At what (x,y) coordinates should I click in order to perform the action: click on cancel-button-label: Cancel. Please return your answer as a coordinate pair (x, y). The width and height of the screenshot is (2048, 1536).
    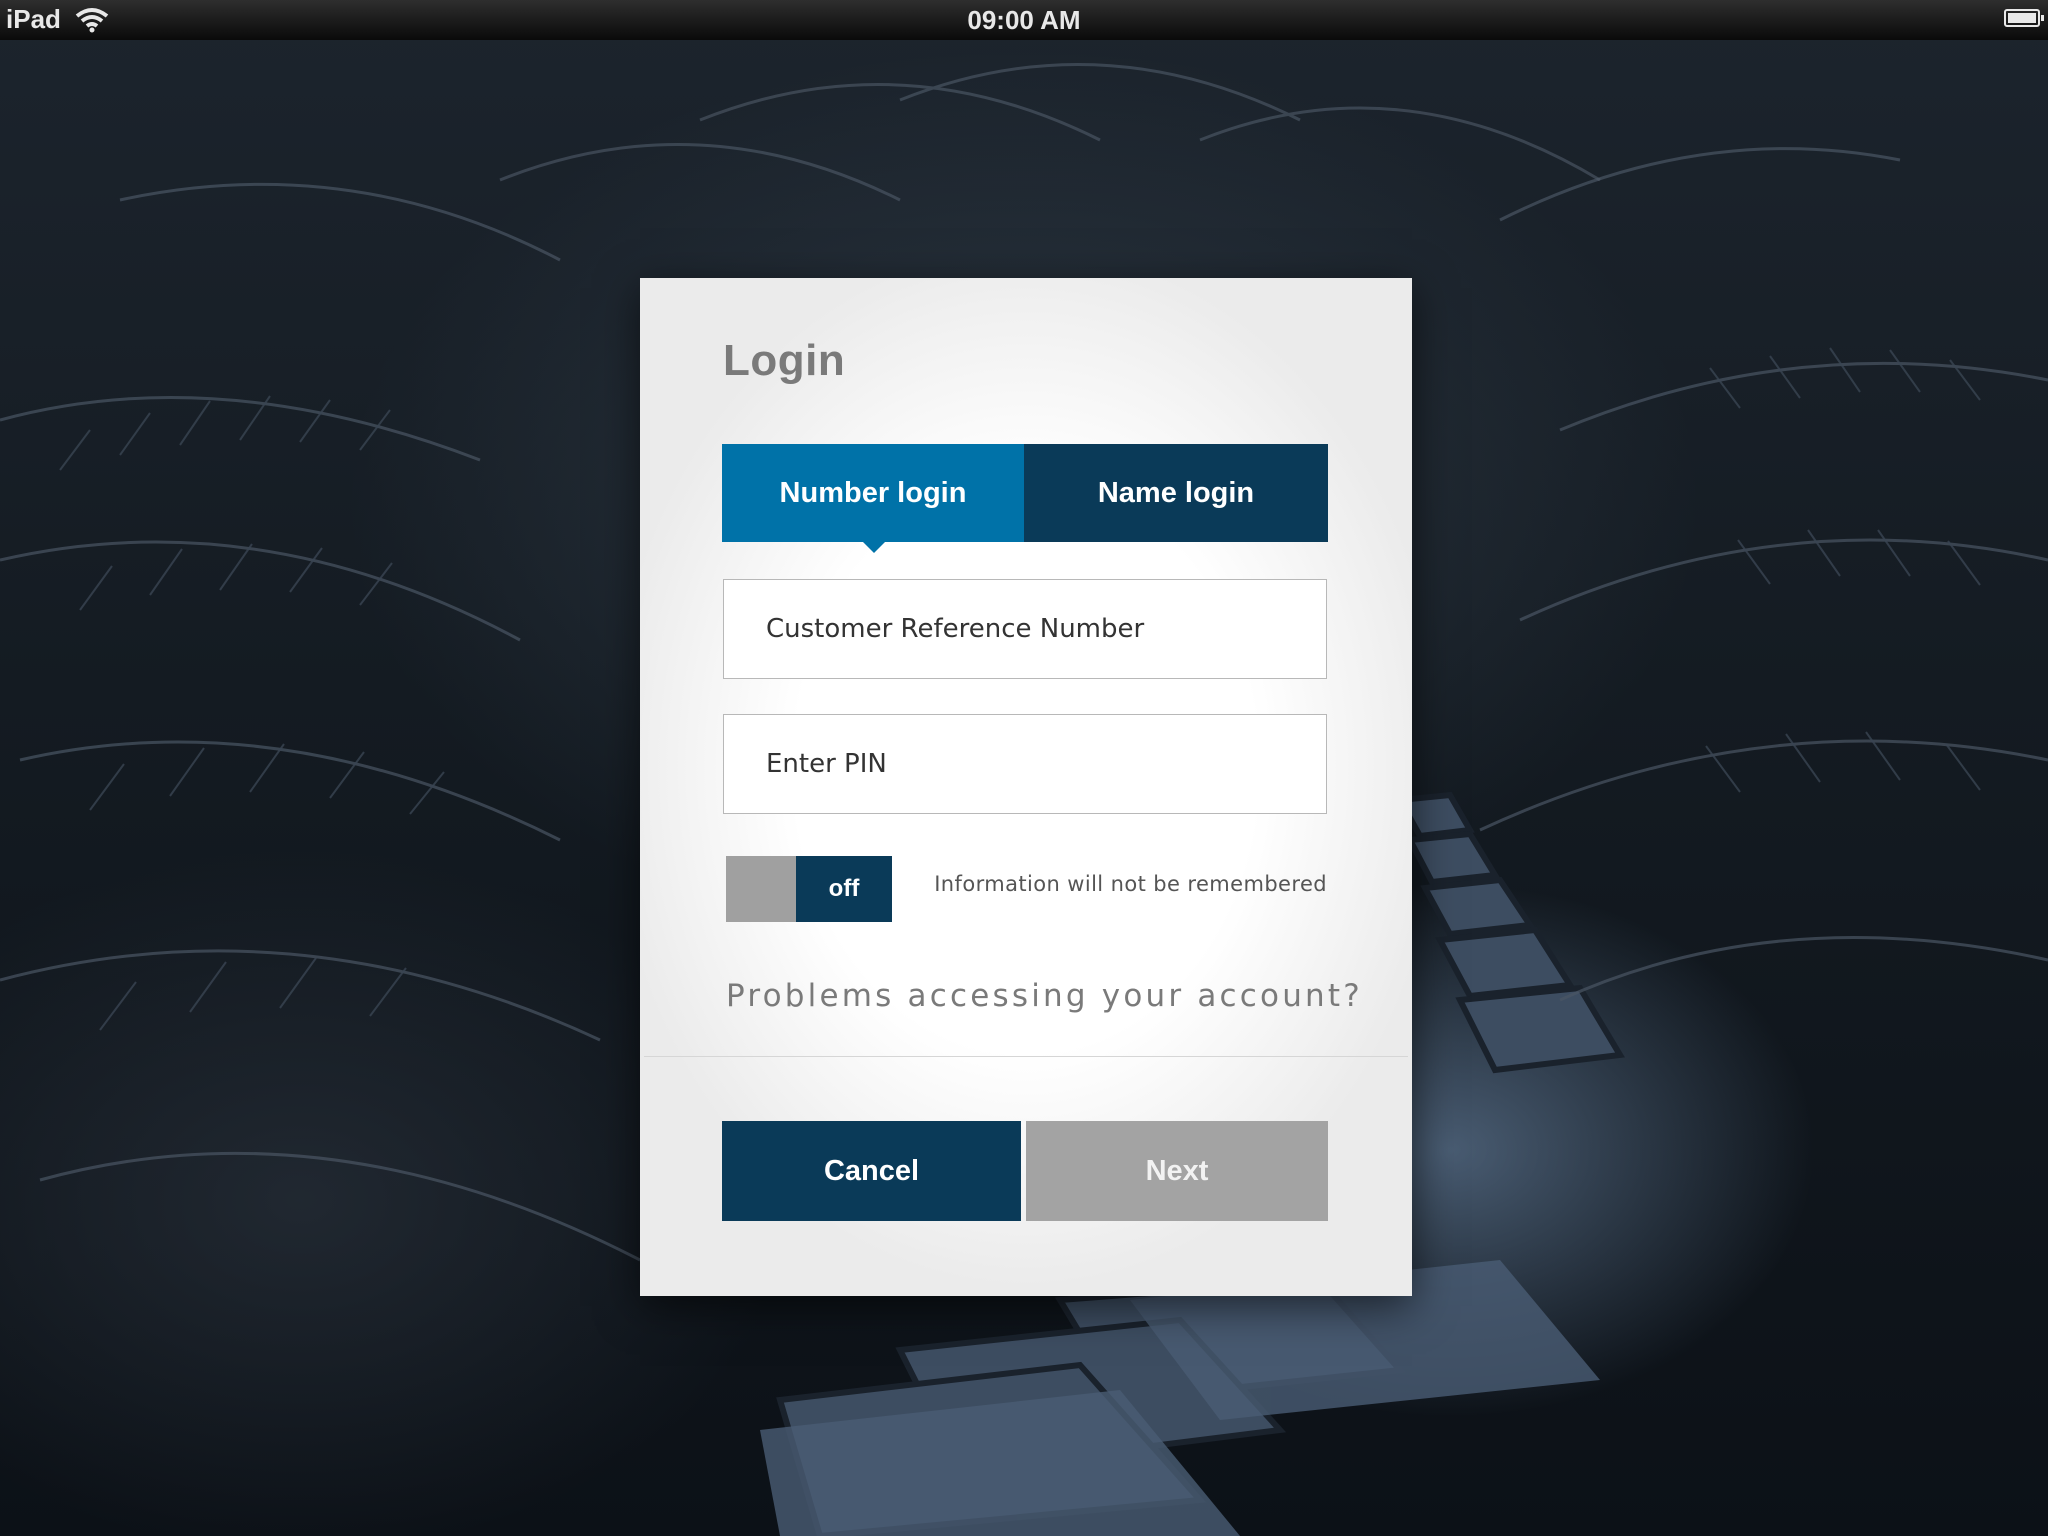
    Looking at the image, I should click on (871, 1170).